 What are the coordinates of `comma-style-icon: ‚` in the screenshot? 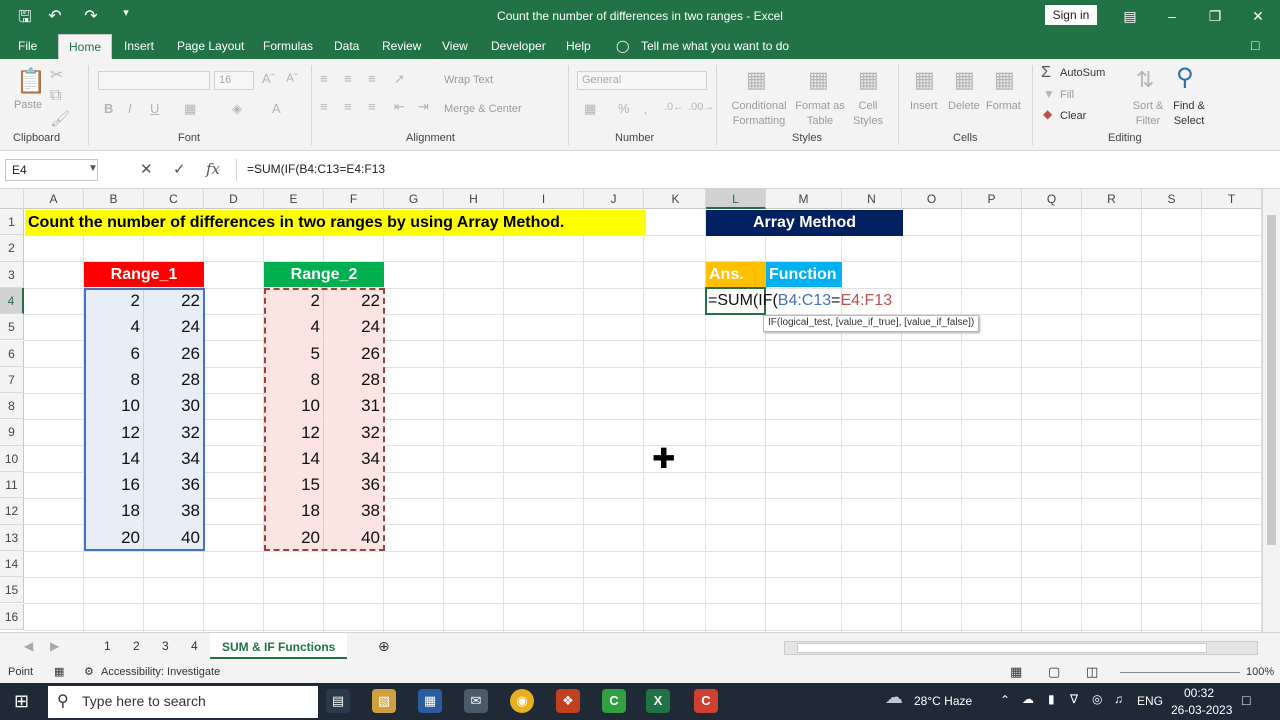 It's located at (645, 108).